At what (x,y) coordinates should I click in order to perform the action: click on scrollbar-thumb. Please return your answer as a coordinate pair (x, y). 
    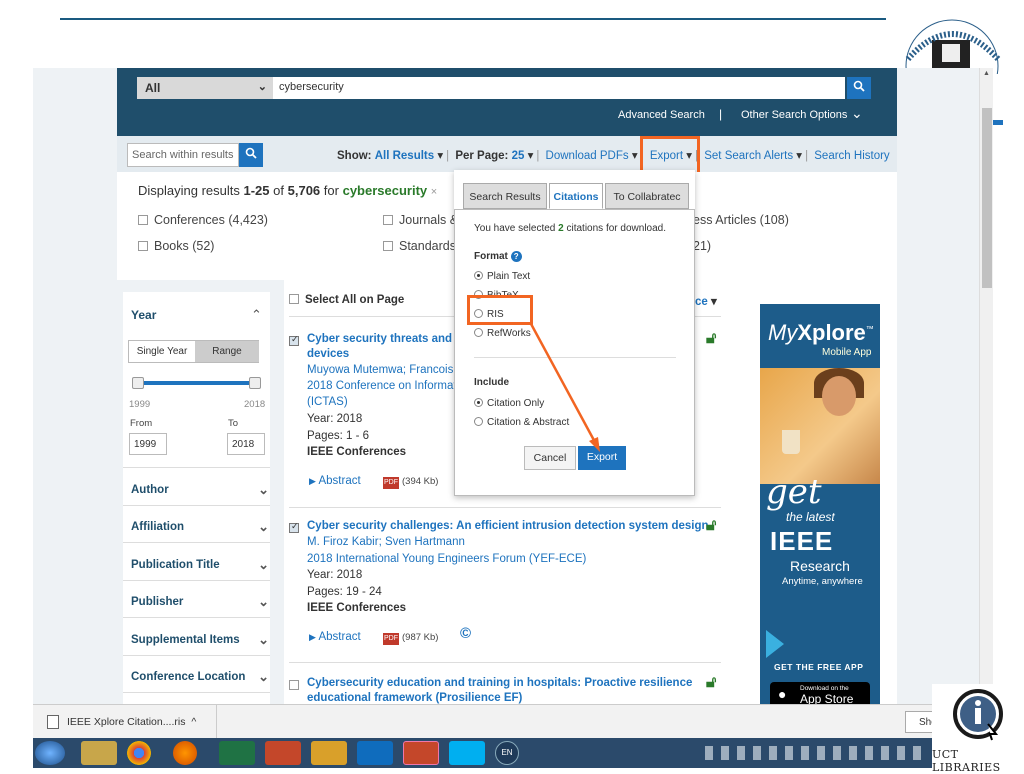
    Looking at the image, I should click on (987, 198).